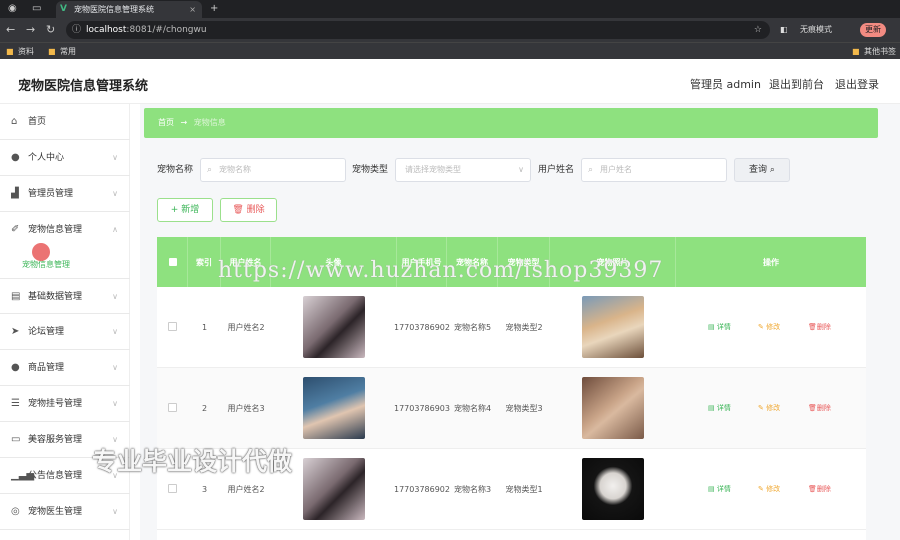 Image resolution: width=900 pixels, height=540 pixels. Describe the element at coordinates (30, 30) in the screenshot. I see `forward-icon: →` at that location.